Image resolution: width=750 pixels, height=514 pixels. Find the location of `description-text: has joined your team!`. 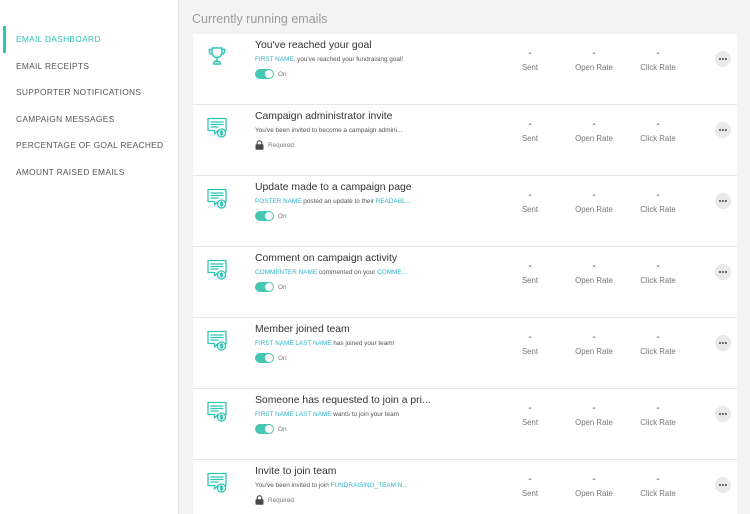

description-text: has joined your team! is located at coordinates (363, 343).